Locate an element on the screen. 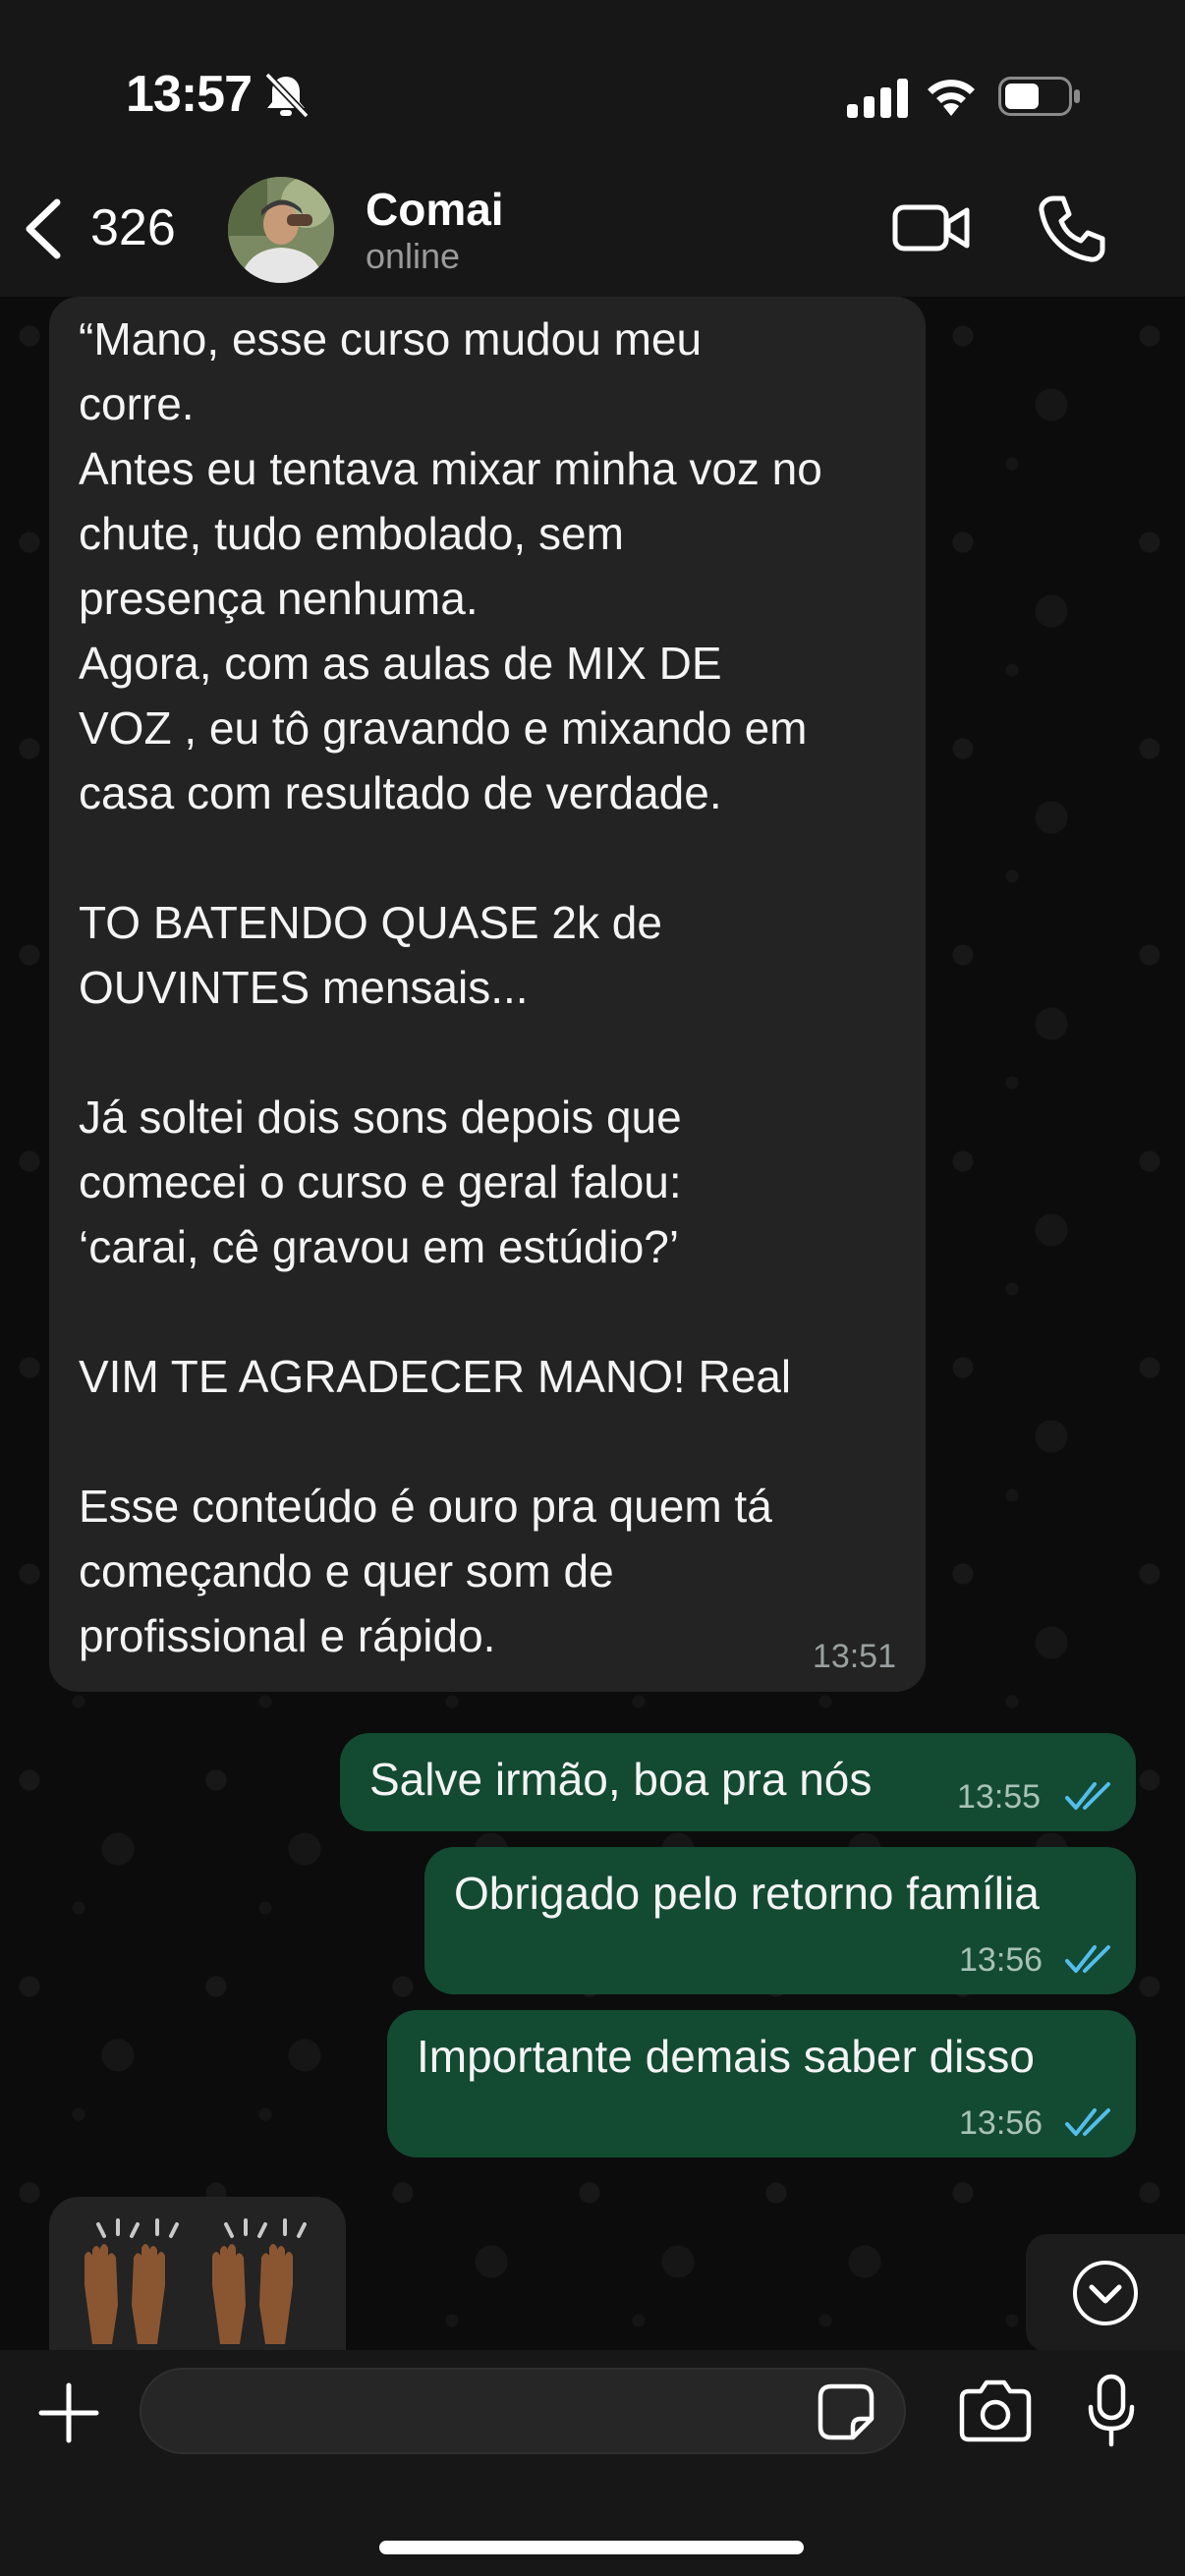 This screenshot has width=1185, height=2576. chat-header is located at coordinates (592, 232).